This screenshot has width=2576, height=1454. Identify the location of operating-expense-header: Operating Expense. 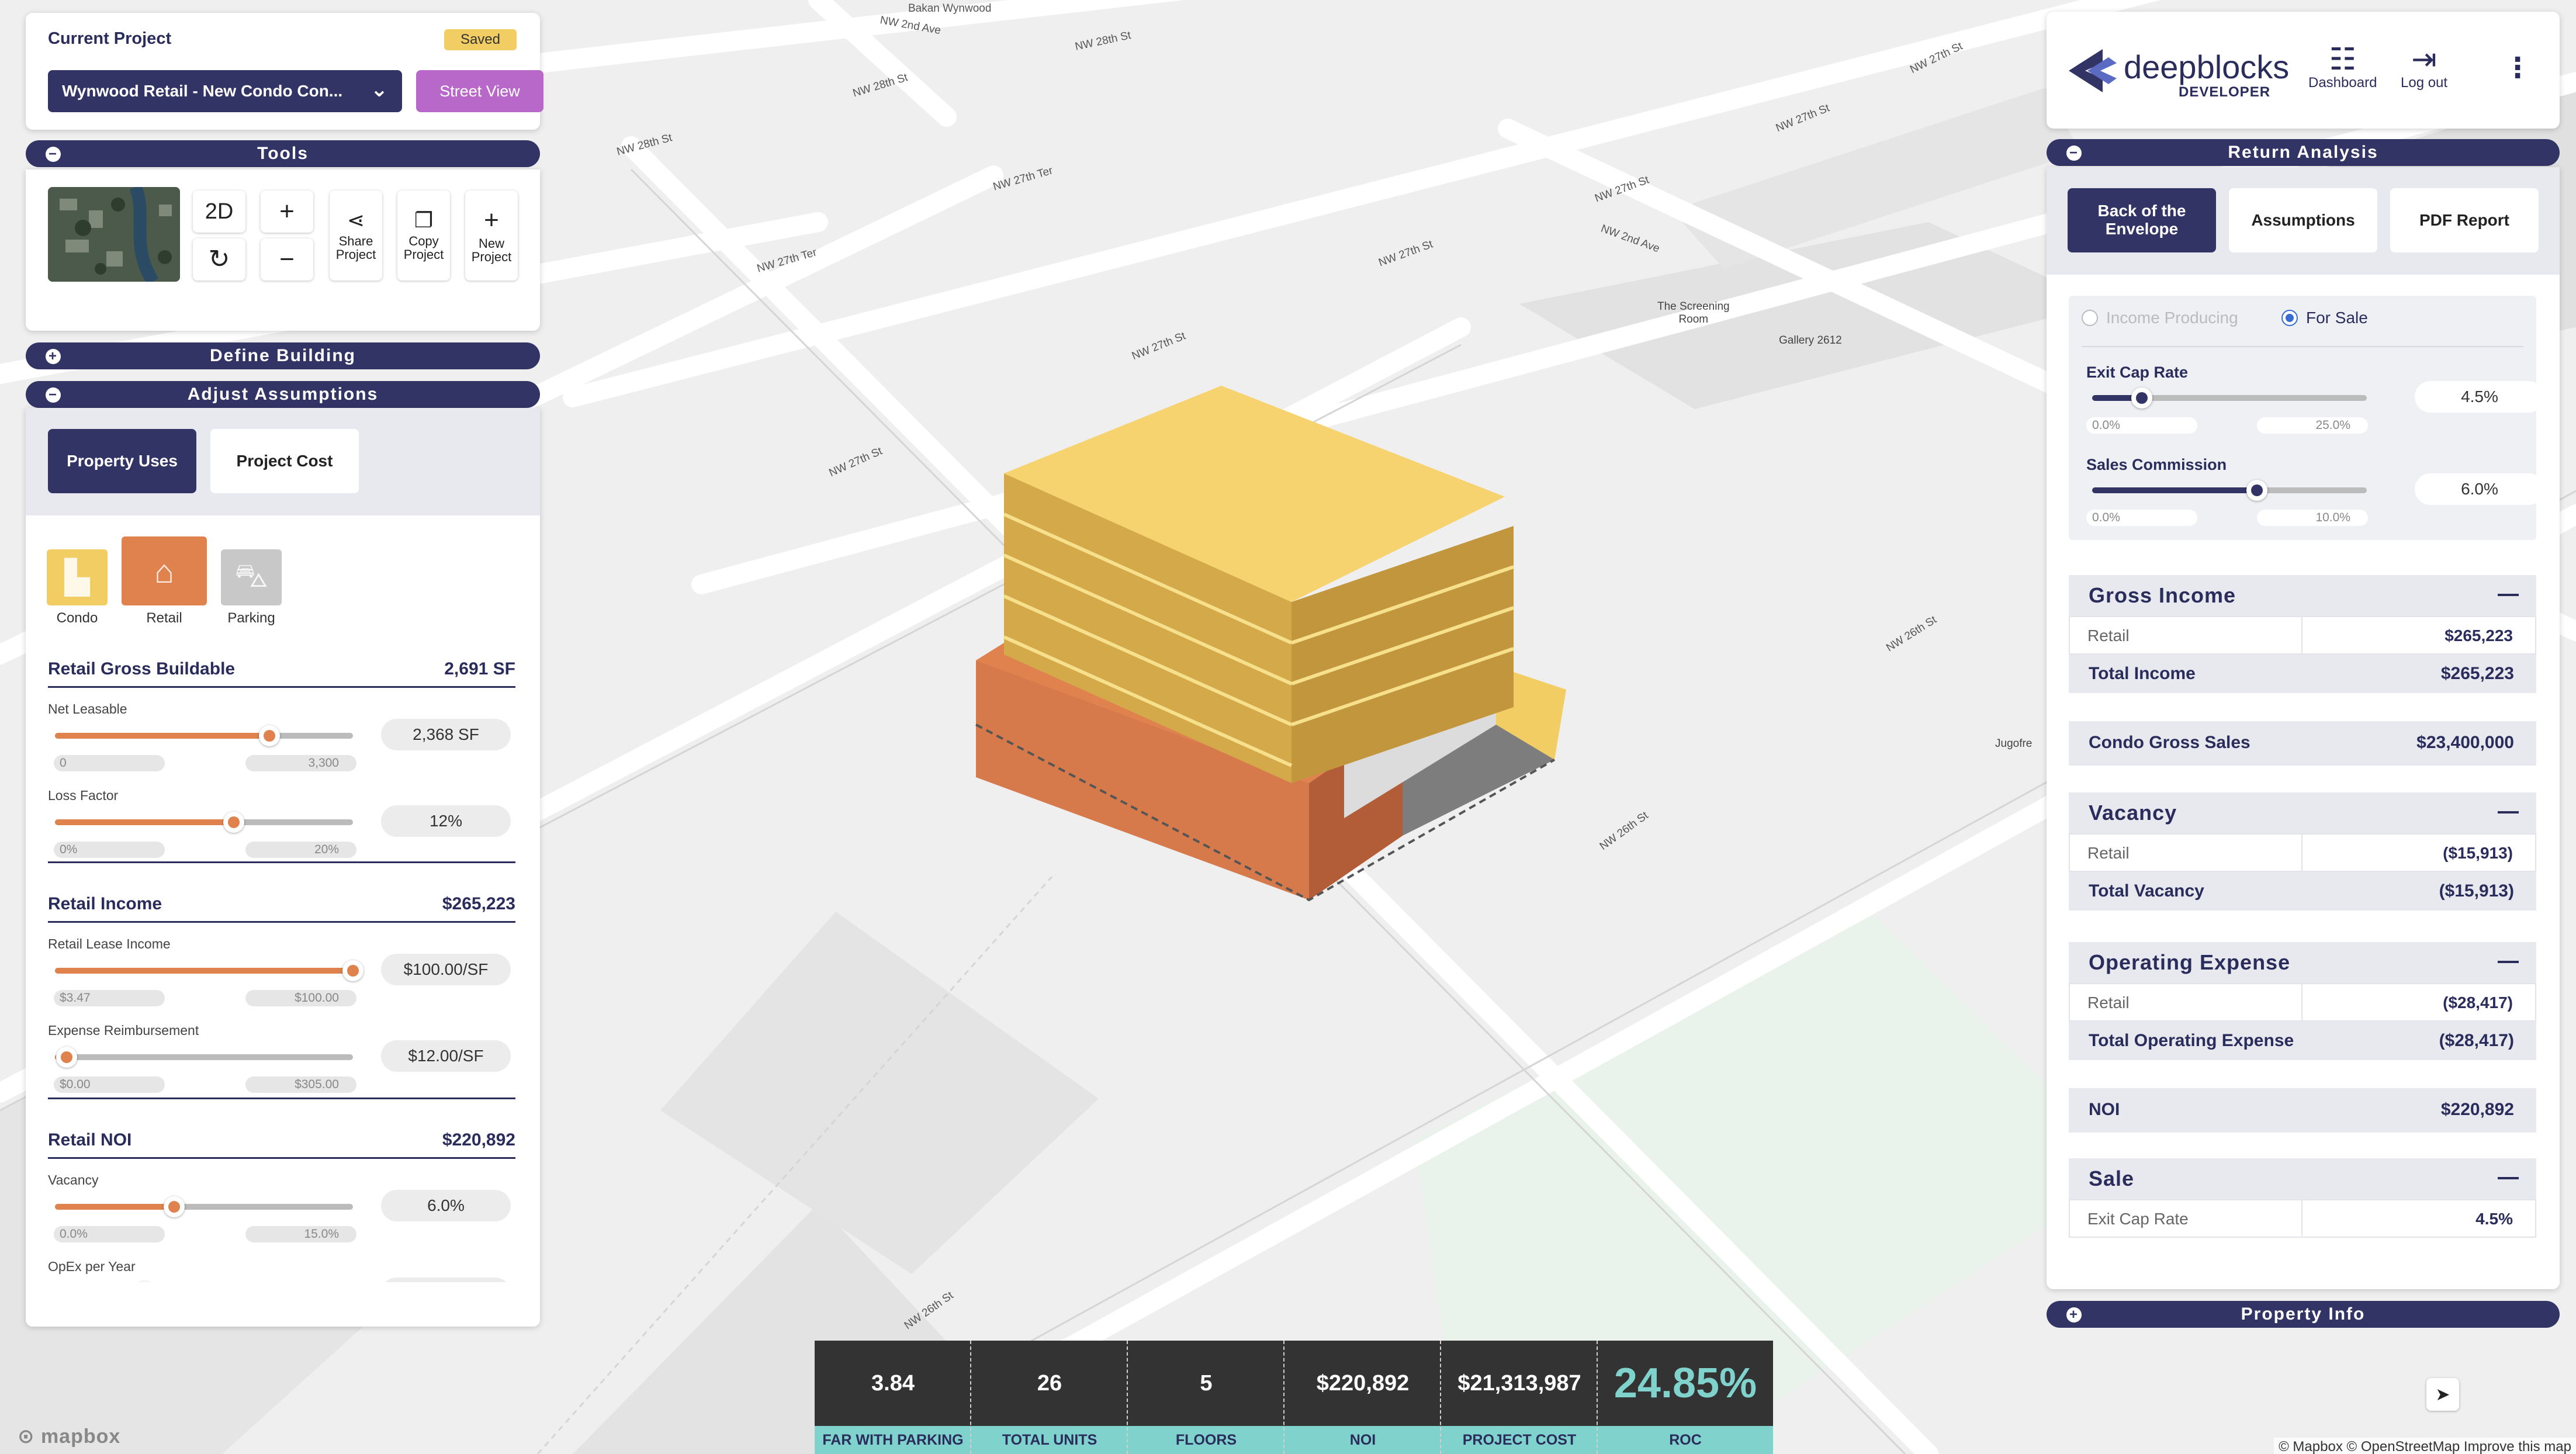
(2302, 962).